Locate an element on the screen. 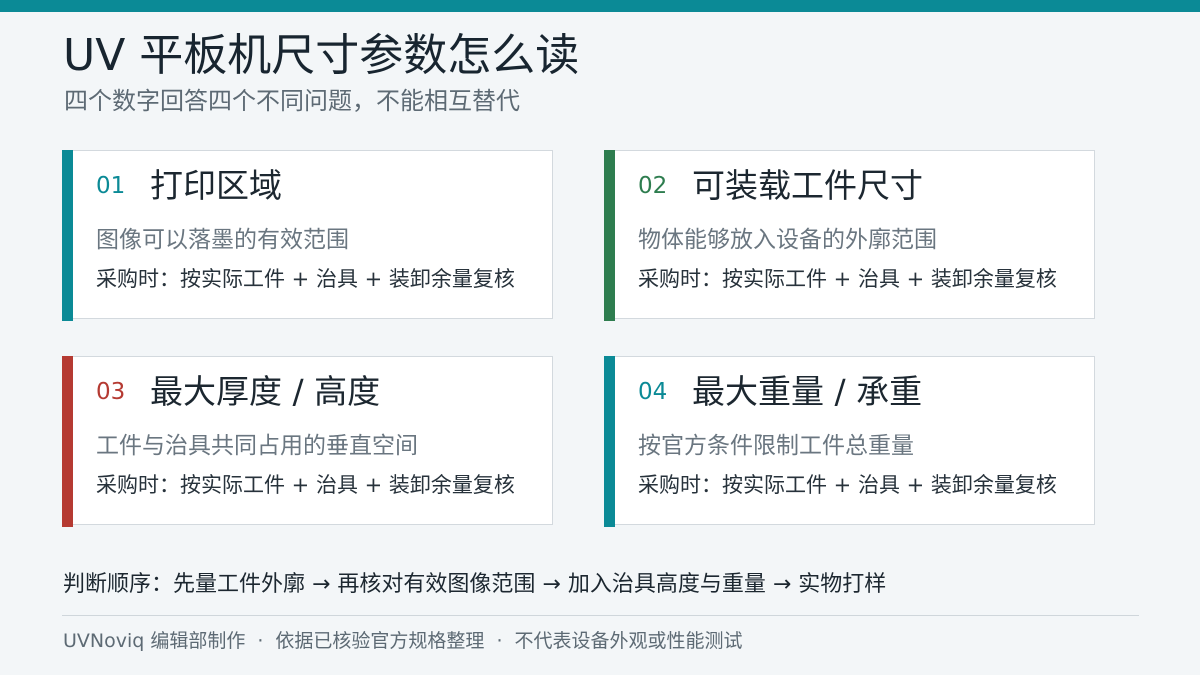  card-number: 02 is located at coordinates (653, 186).